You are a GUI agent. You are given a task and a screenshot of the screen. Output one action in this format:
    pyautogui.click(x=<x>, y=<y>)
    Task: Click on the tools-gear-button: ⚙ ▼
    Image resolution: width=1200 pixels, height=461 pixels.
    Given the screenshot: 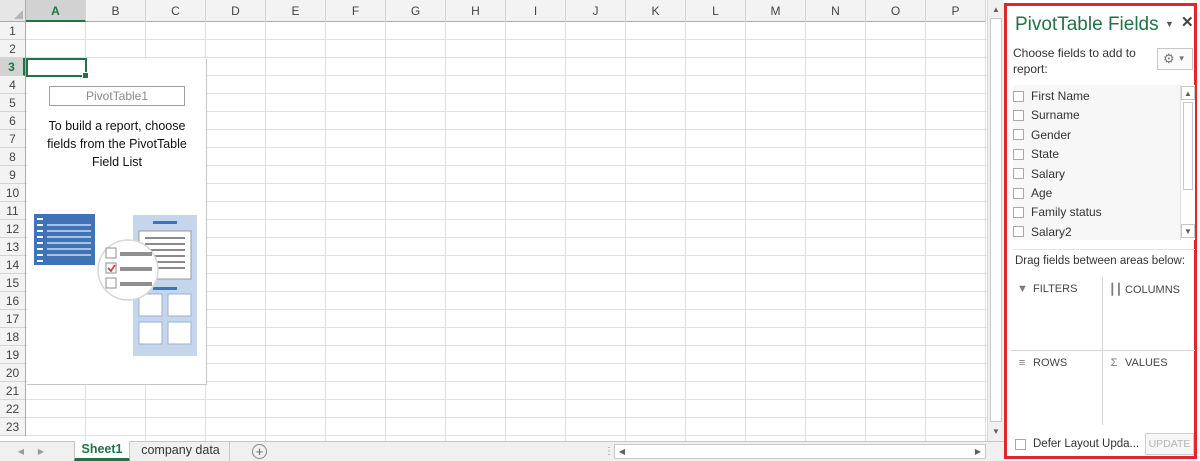 What is the action you would take?
    pyautogui.click(x=1175, y=59)
    